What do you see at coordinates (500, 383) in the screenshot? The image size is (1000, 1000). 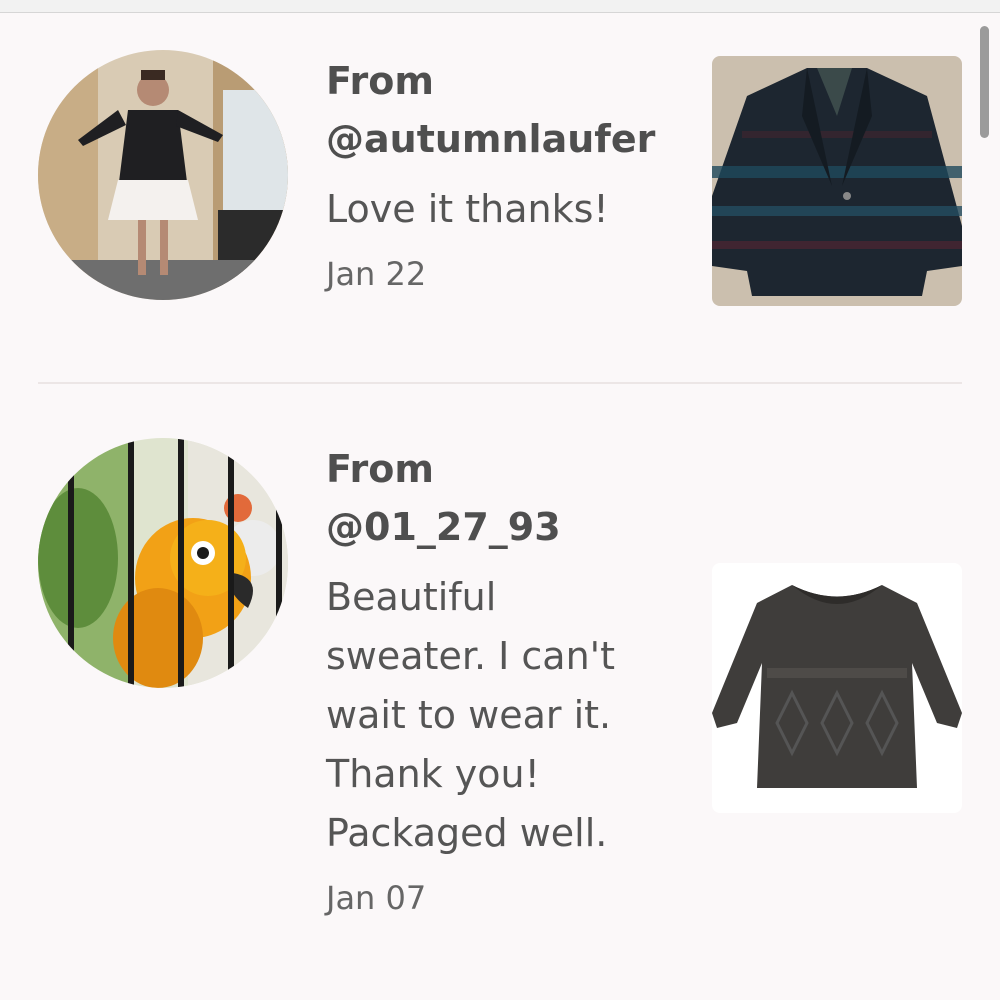 I see `review-divider` at bounding box center [500, 383].